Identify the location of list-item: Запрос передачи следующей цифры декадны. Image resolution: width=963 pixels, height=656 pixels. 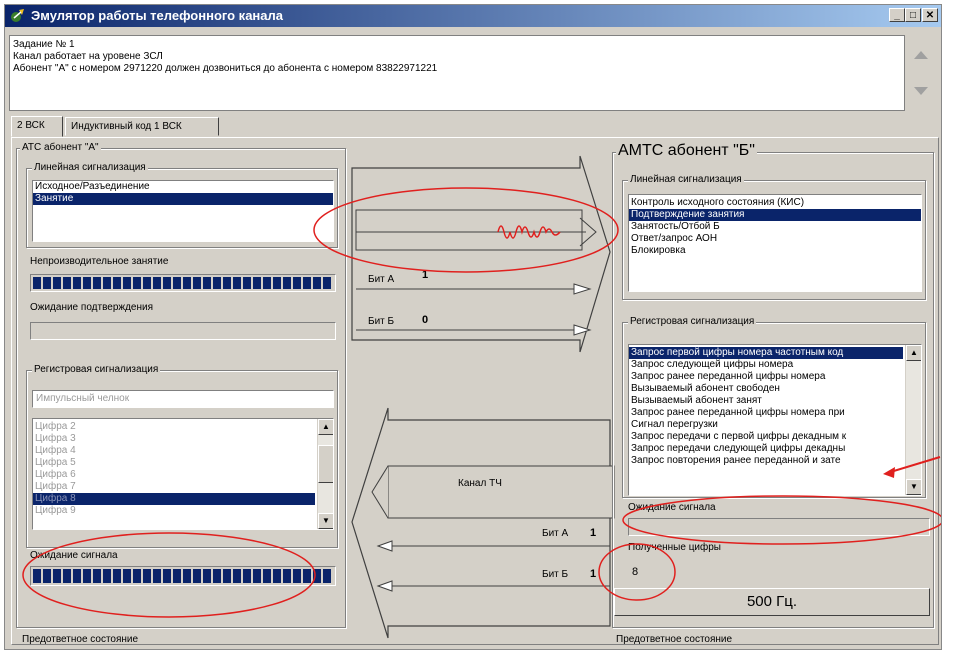
(766, 449).